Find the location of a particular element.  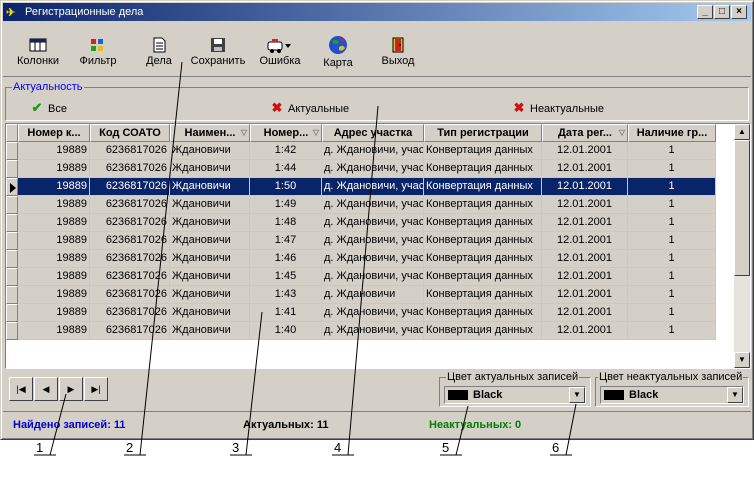

table-cell: 1:49 is located at coordinates (286, 205).